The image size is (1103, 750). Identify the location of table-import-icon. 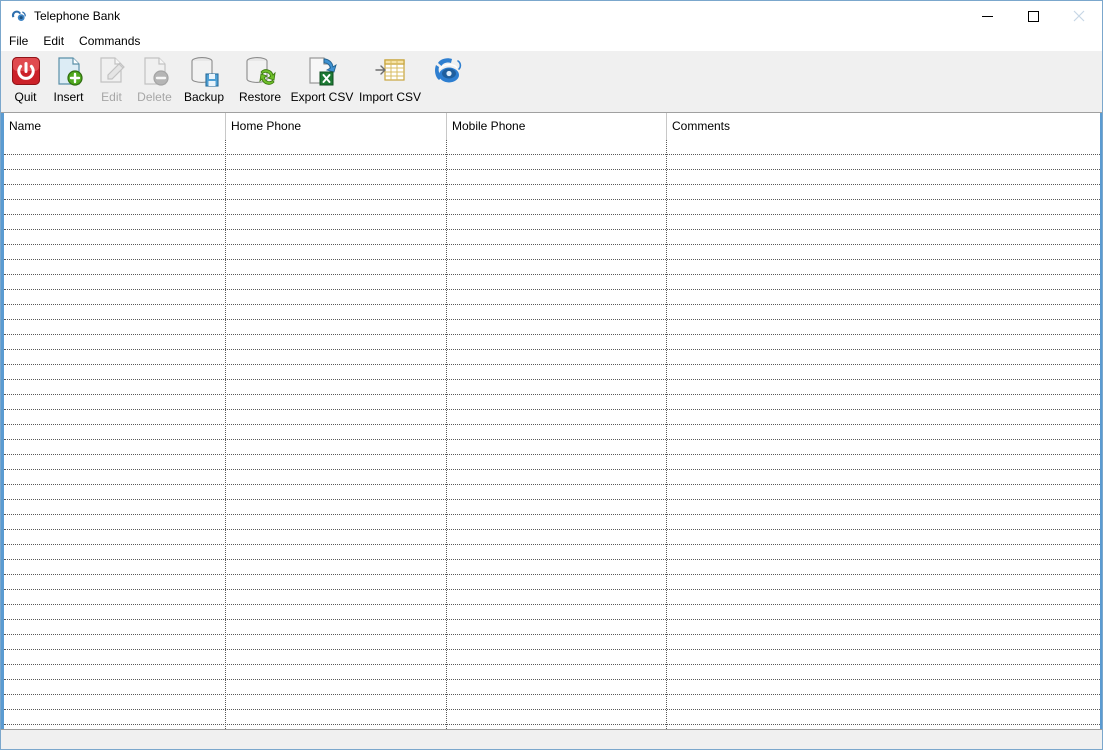
(390, 70).